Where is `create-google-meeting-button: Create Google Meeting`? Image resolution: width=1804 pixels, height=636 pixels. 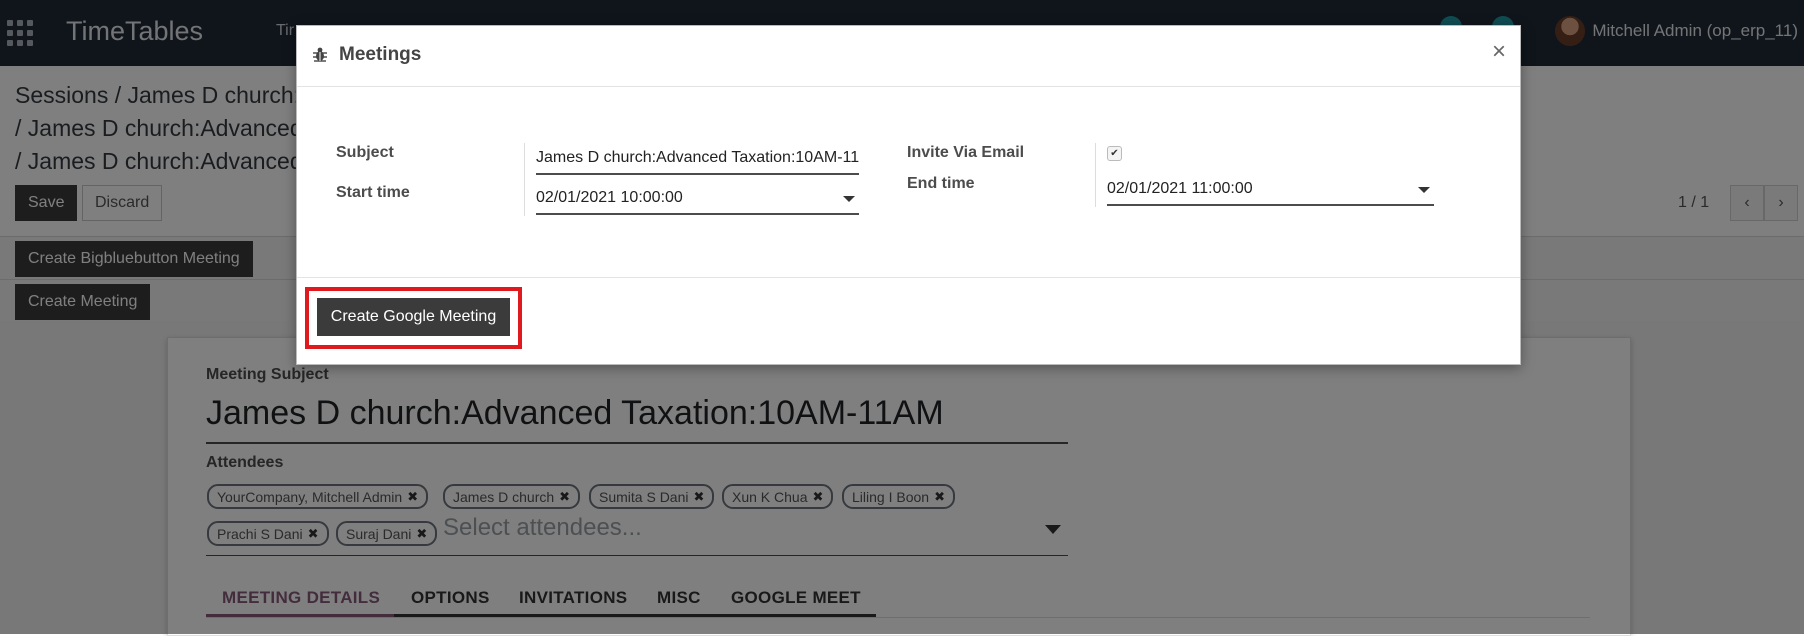 create-google-meeting-button: Create Google Meeting is located at coordinates (413, 317).